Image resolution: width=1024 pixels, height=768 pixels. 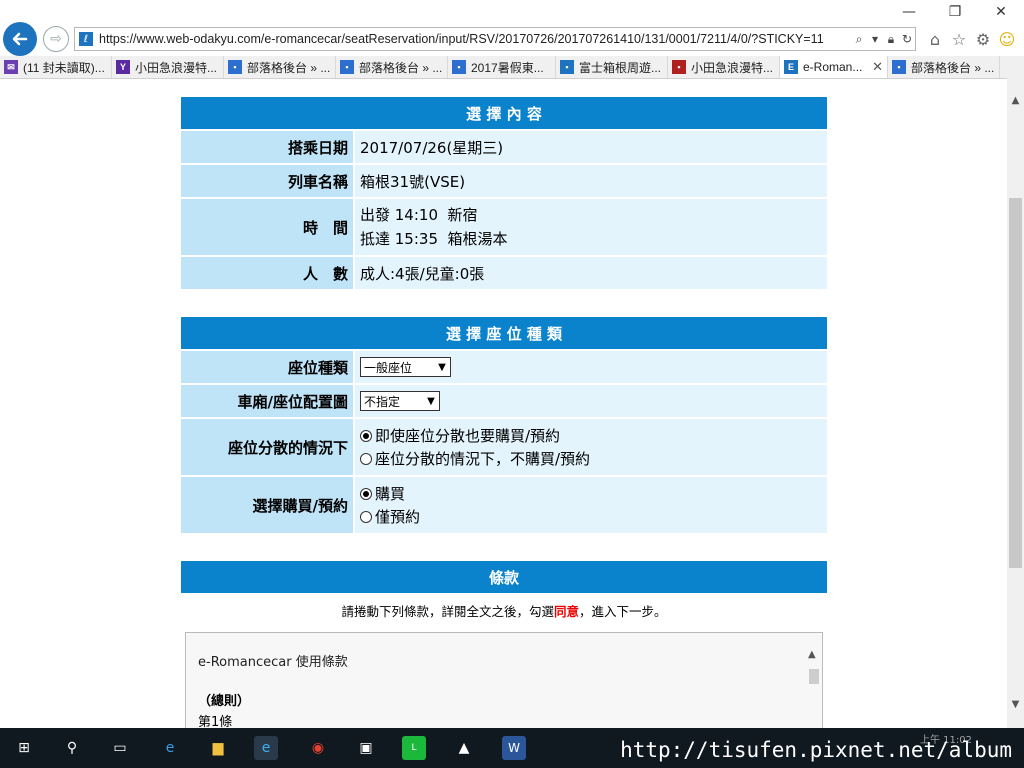 I want to click on minimize-button: —, so click(x=909, y=12).